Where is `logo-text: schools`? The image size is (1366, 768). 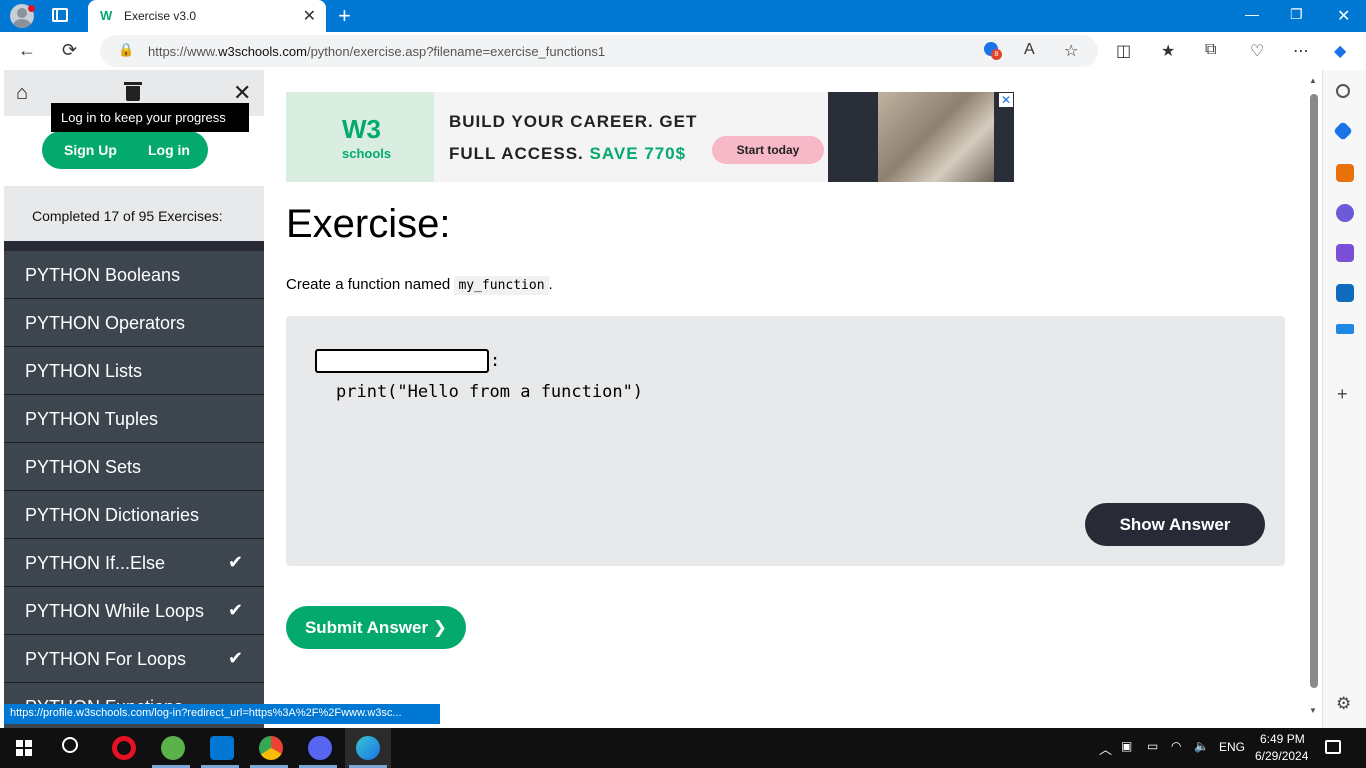
logo-text: schools is located at coordinates (367, 153).